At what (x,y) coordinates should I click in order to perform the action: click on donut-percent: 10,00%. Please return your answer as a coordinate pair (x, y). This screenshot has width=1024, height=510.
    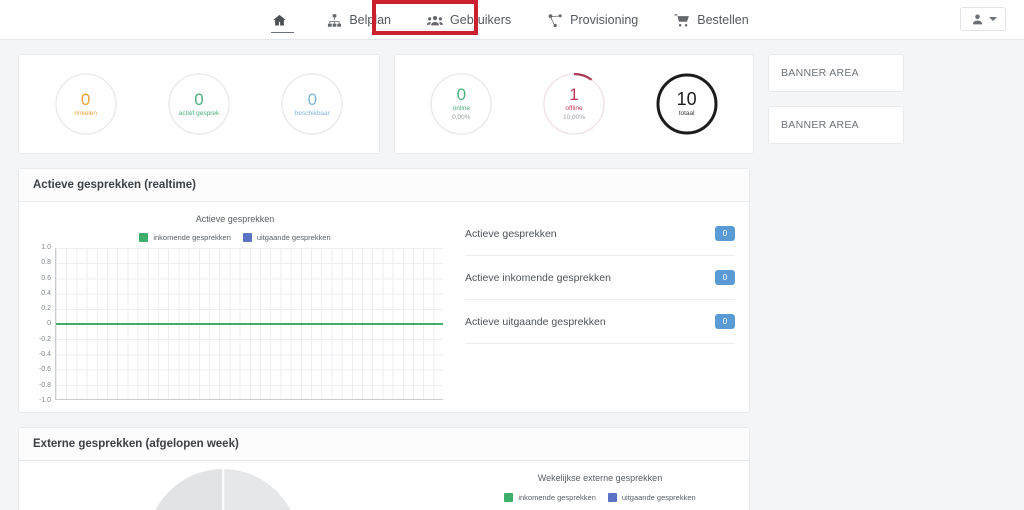
    Looking at the image, I should click on (573, 117).